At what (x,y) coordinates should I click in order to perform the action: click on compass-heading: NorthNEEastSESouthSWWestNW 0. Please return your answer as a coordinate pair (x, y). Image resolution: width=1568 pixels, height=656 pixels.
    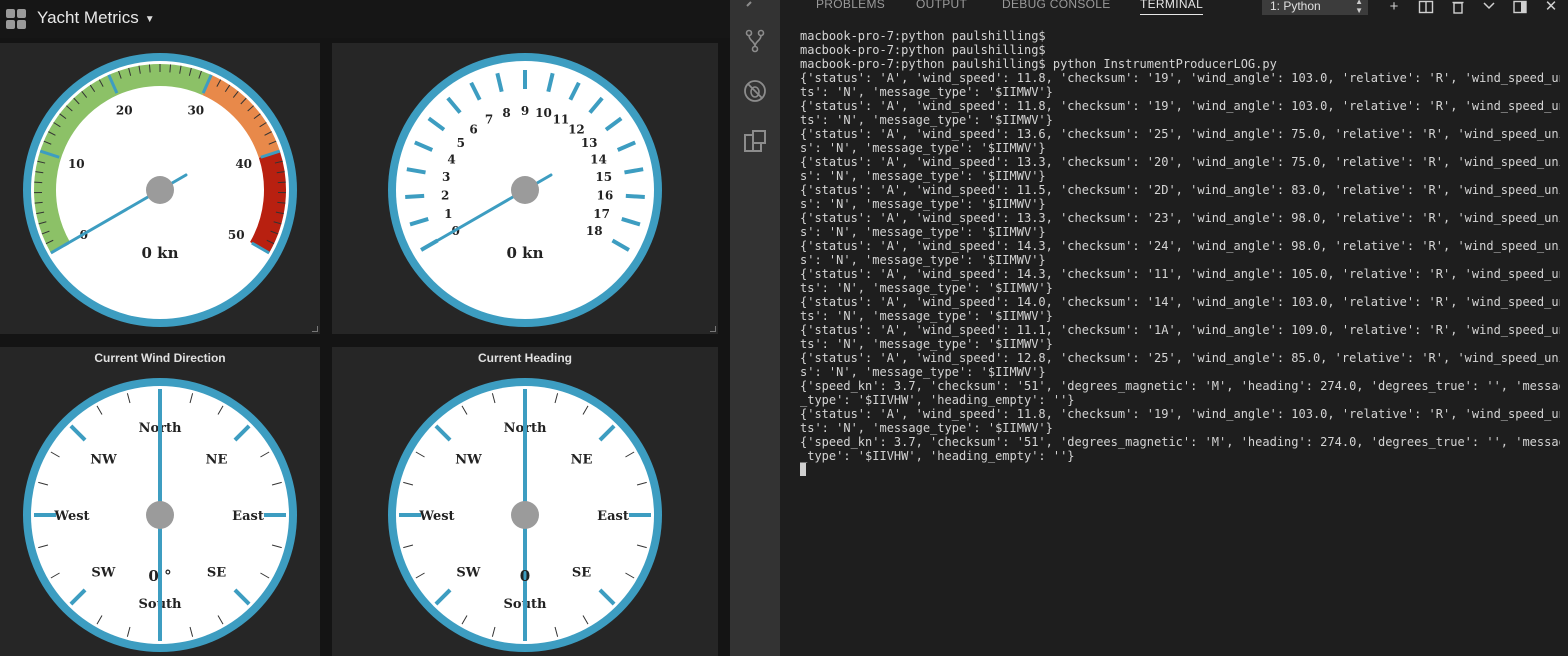
    Looking at the image, I should click on (525, 515).